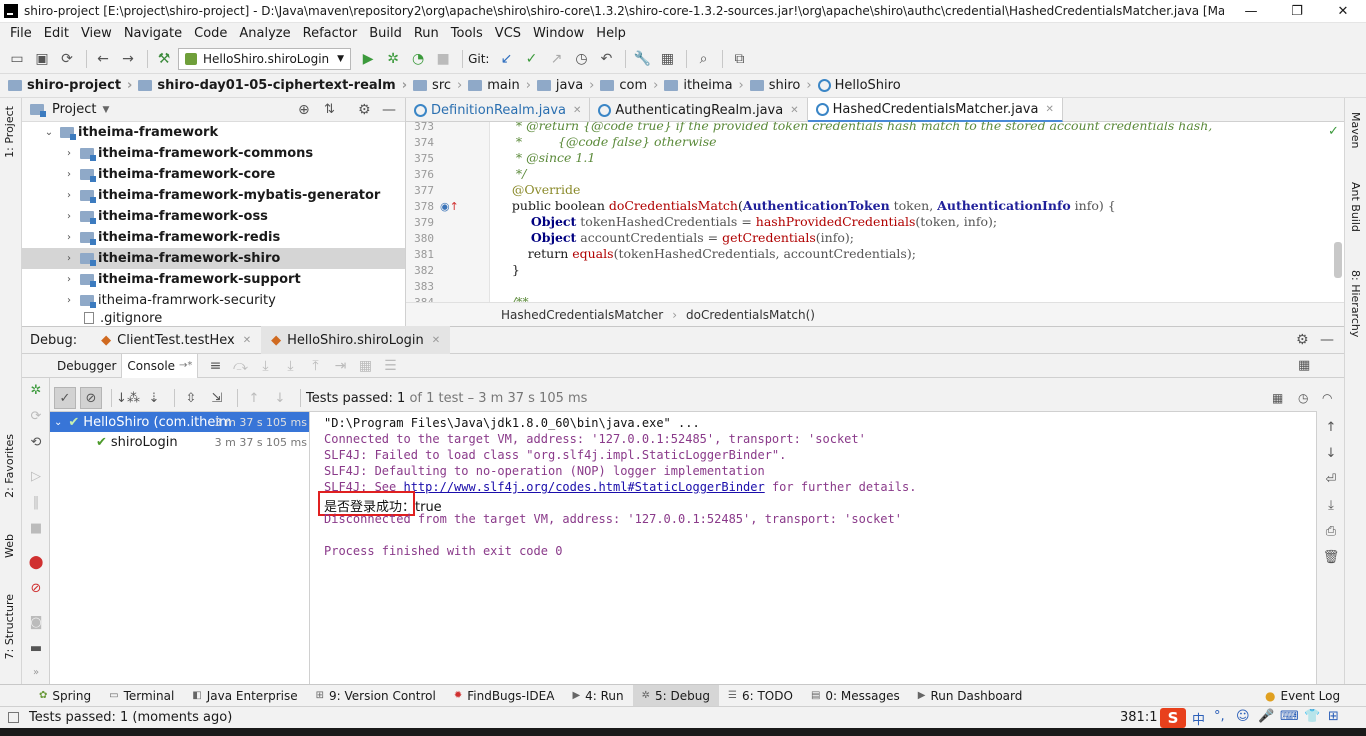  Describe the element at coordinates (1243, 716) in the screenshot. I see `ime-emoji-icon: ☺` at that location.